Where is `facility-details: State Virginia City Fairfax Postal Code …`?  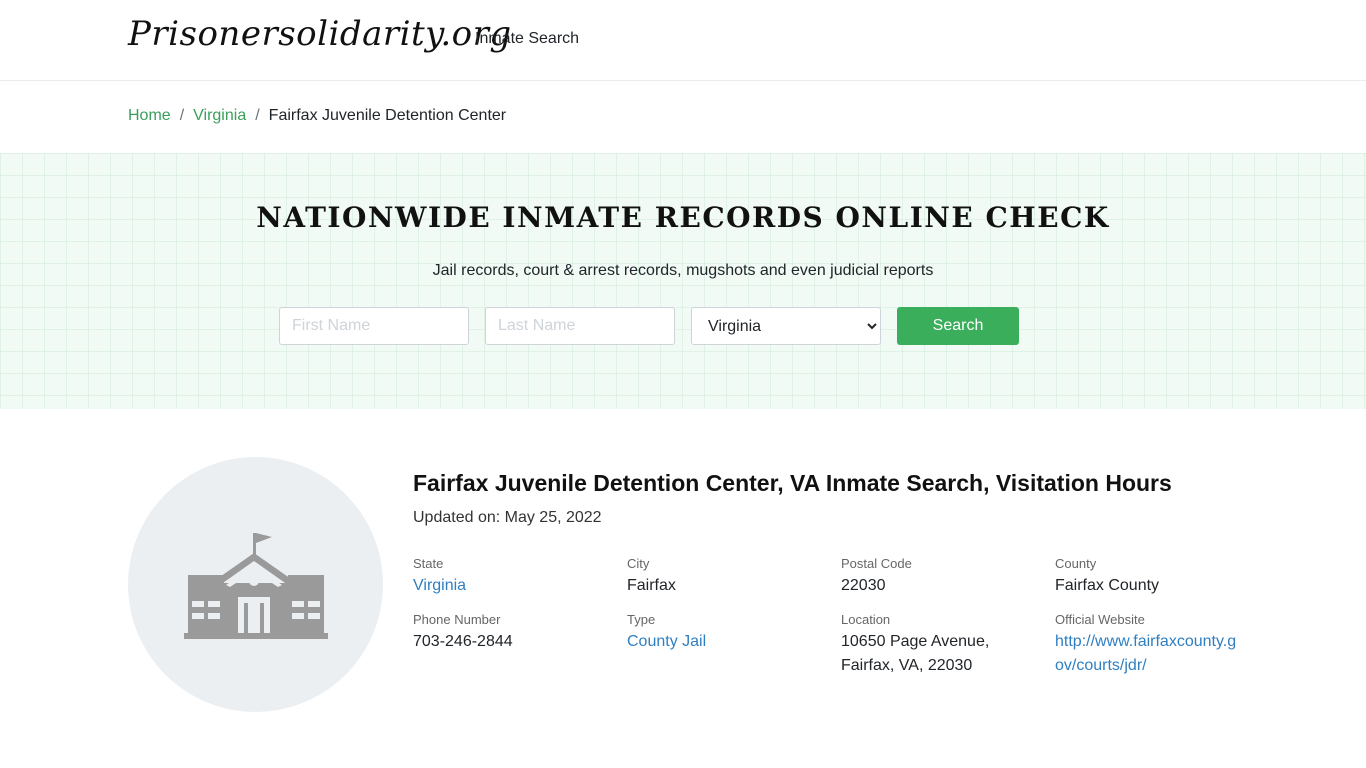
facility-details: State Virginia City Fairfax Postal Code … is located at coordinates (838, 617).